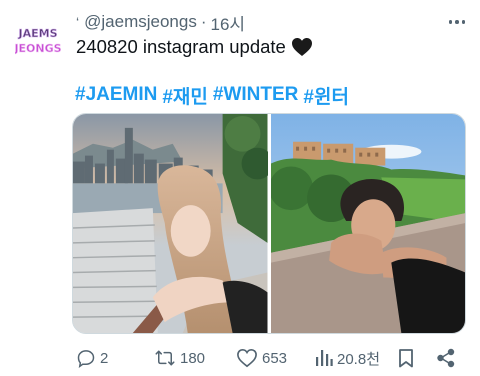 The image size is (480, 376). Describe the element at coordinates (302, 47) in the screenshot. I see `black-heart-icon` at that location.